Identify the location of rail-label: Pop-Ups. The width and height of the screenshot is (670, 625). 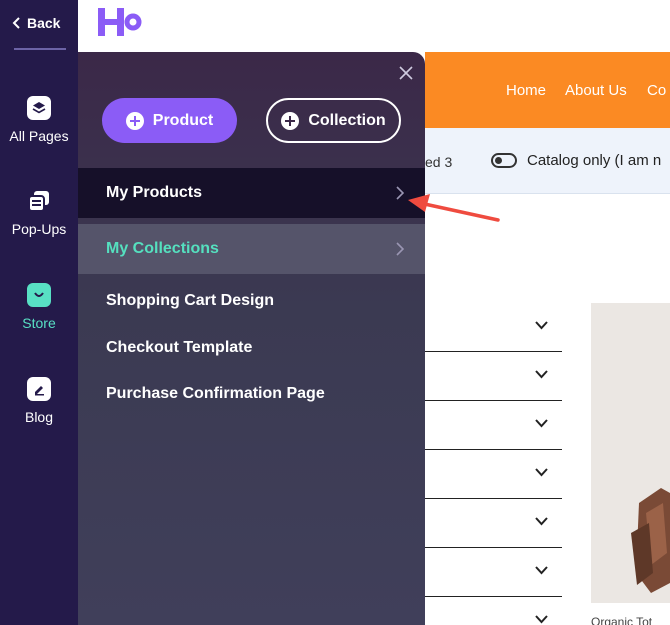
(39, 229).